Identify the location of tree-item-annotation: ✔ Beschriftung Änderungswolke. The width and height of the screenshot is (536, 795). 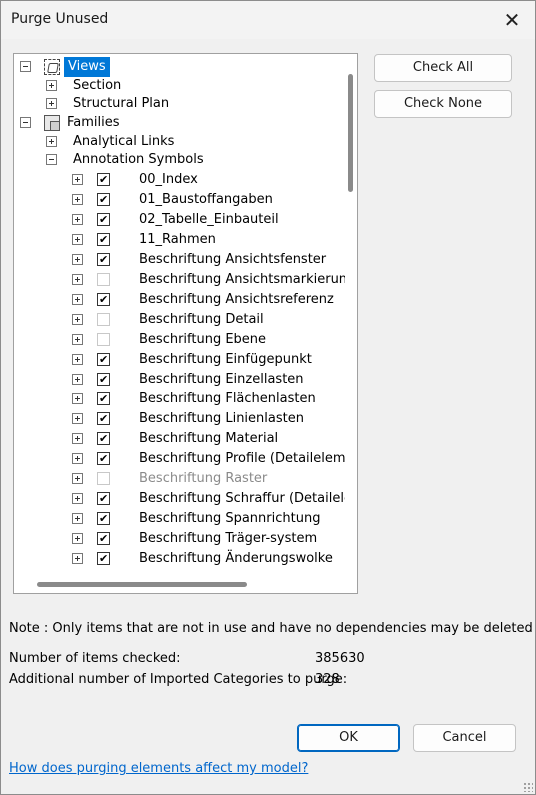
(180, 559).